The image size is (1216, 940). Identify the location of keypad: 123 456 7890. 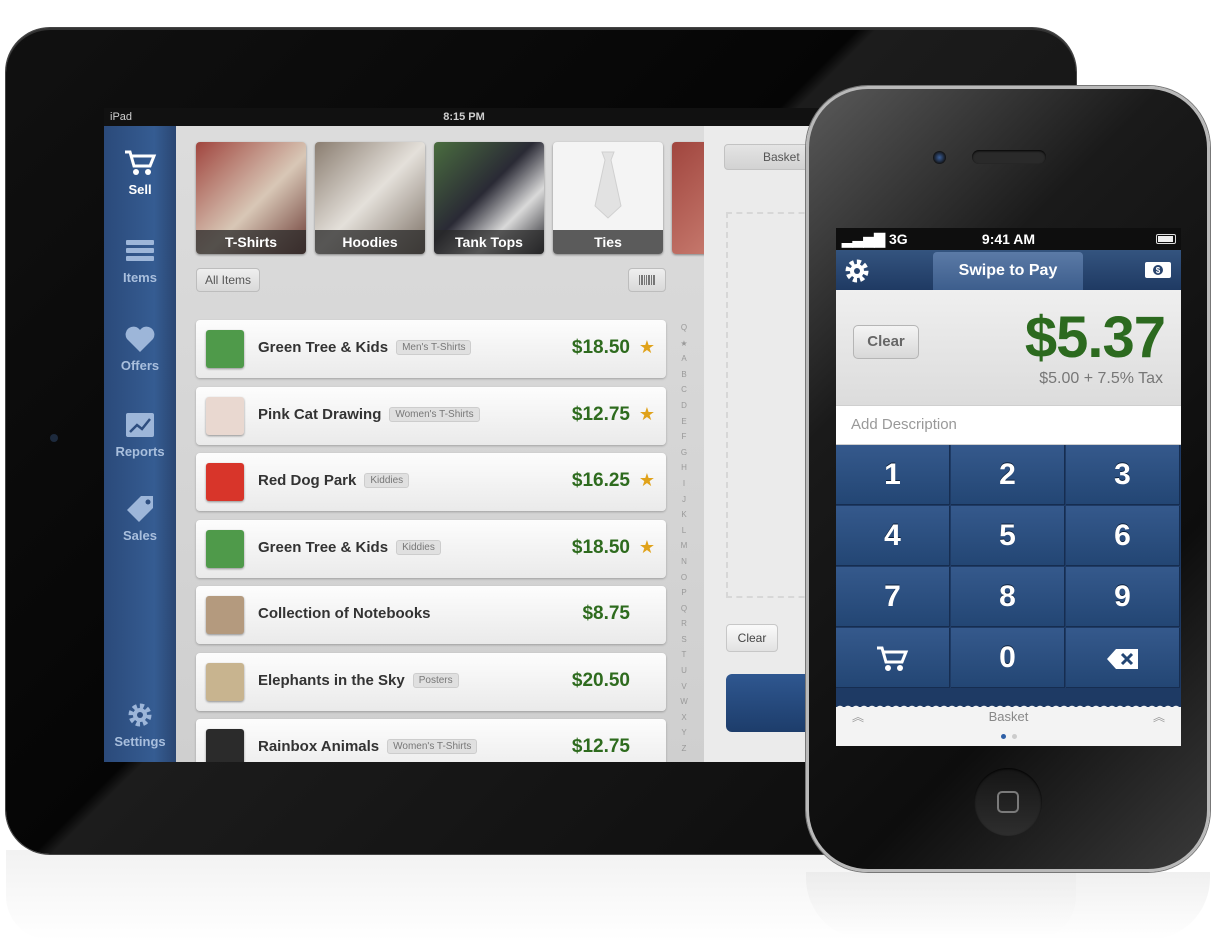
(1008, 576).